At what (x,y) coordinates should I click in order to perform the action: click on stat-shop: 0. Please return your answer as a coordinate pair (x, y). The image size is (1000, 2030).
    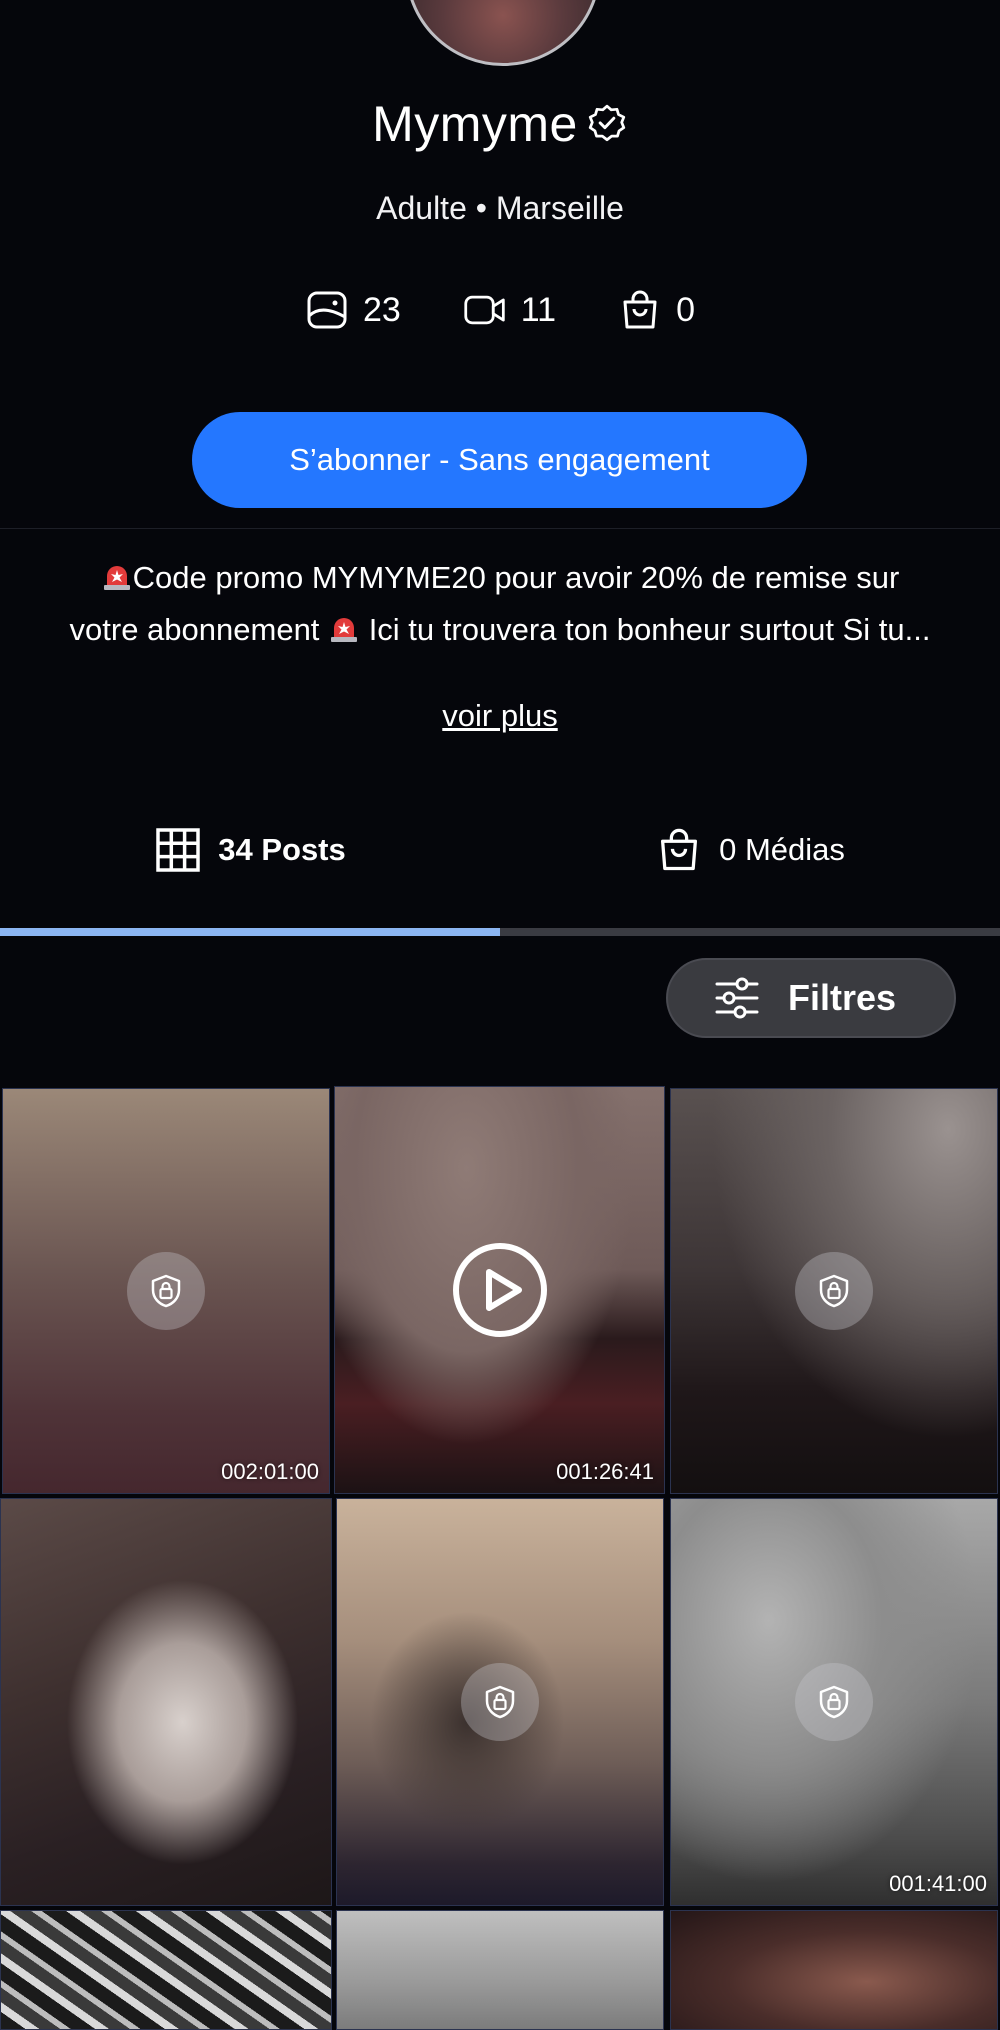
    Looking at the image, I should click on (656, 310).